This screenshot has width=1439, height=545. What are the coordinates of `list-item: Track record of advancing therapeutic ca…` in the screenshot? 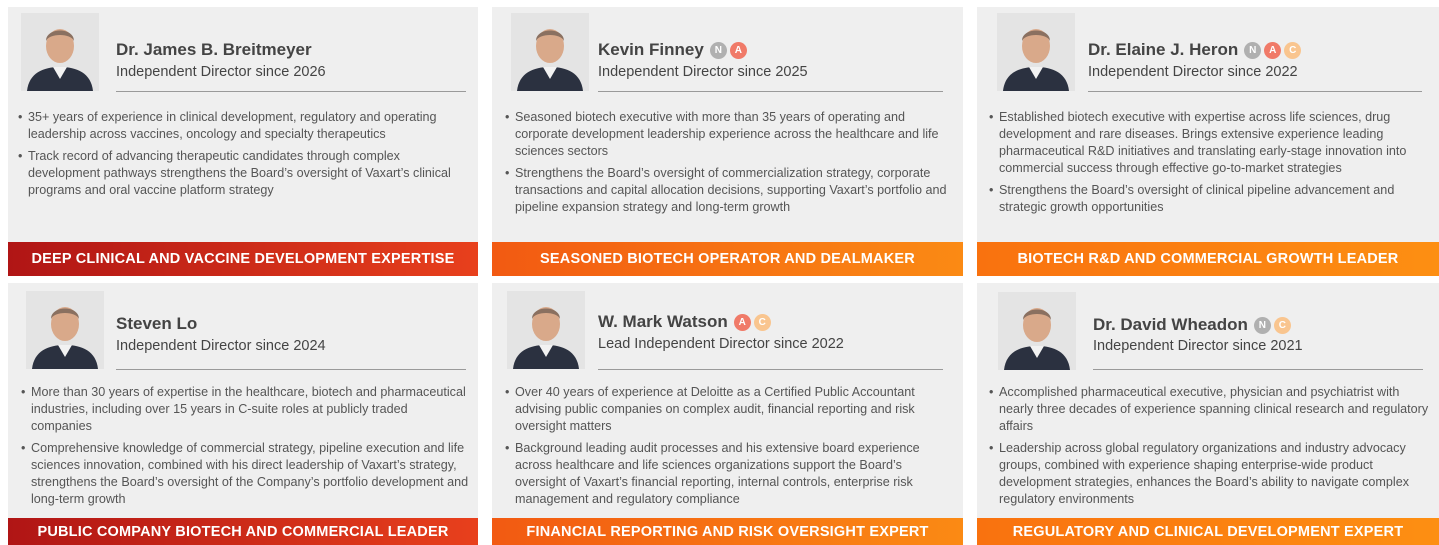 It's located at (245, 173).